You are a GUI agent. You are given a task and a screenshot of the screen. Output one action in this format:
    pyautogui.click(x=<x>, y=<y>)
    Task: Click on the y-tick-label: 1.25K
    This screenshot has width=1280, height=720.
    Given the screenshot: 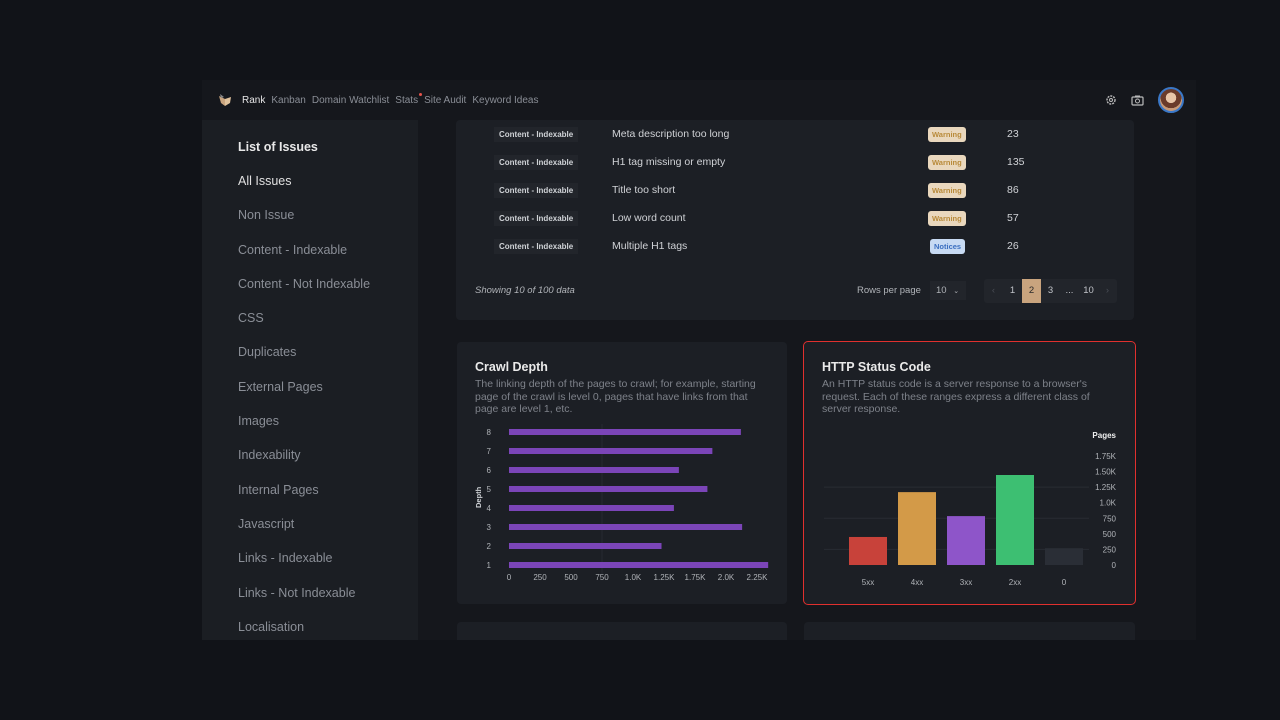 What is the action you would take?
    pyautogui.click(x=1106, y=487)
    